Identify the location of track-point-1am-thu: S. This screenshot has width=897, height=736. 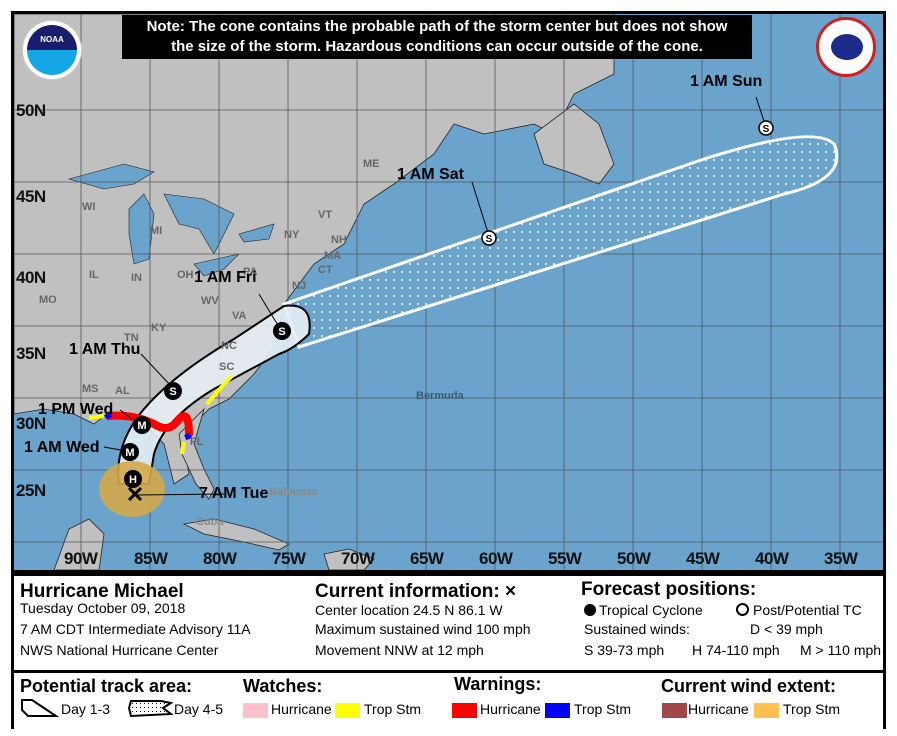
(173, 391).